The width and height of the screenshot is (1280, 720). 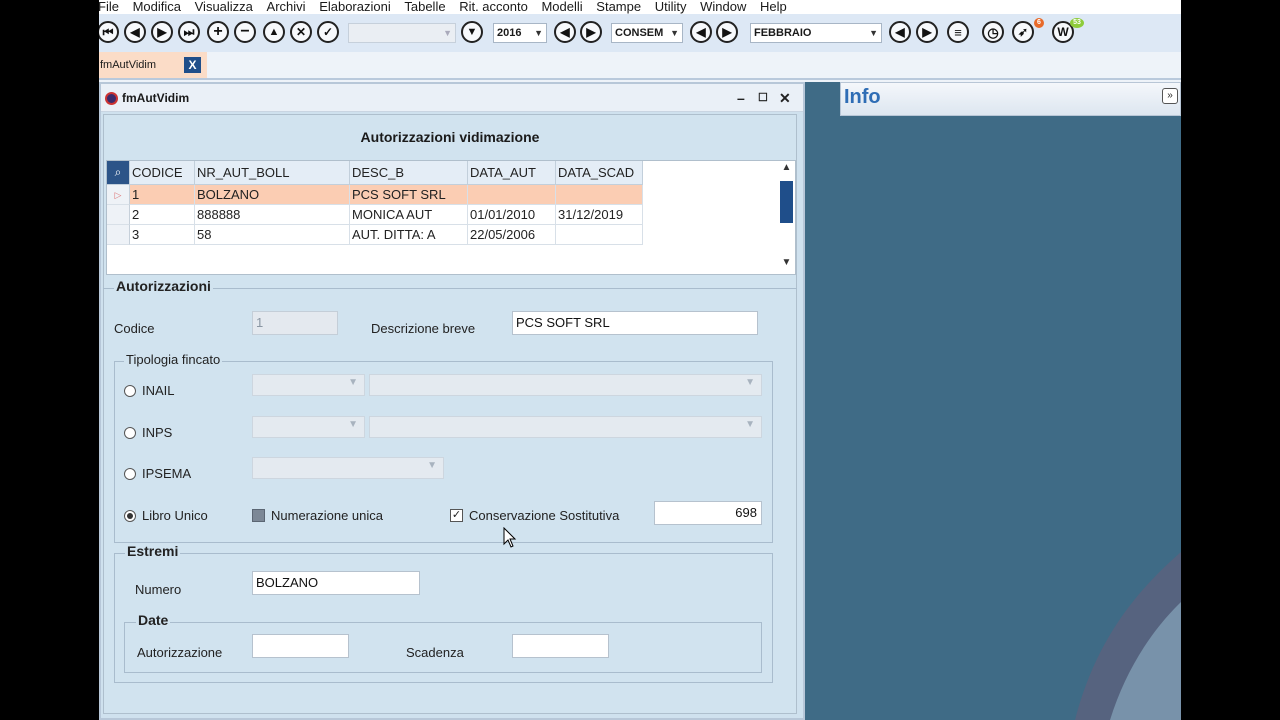 What do you see at coordinates (785, 98) in the screenshot?
I see `close-icon: ✕` at bounding box center [785, 98].